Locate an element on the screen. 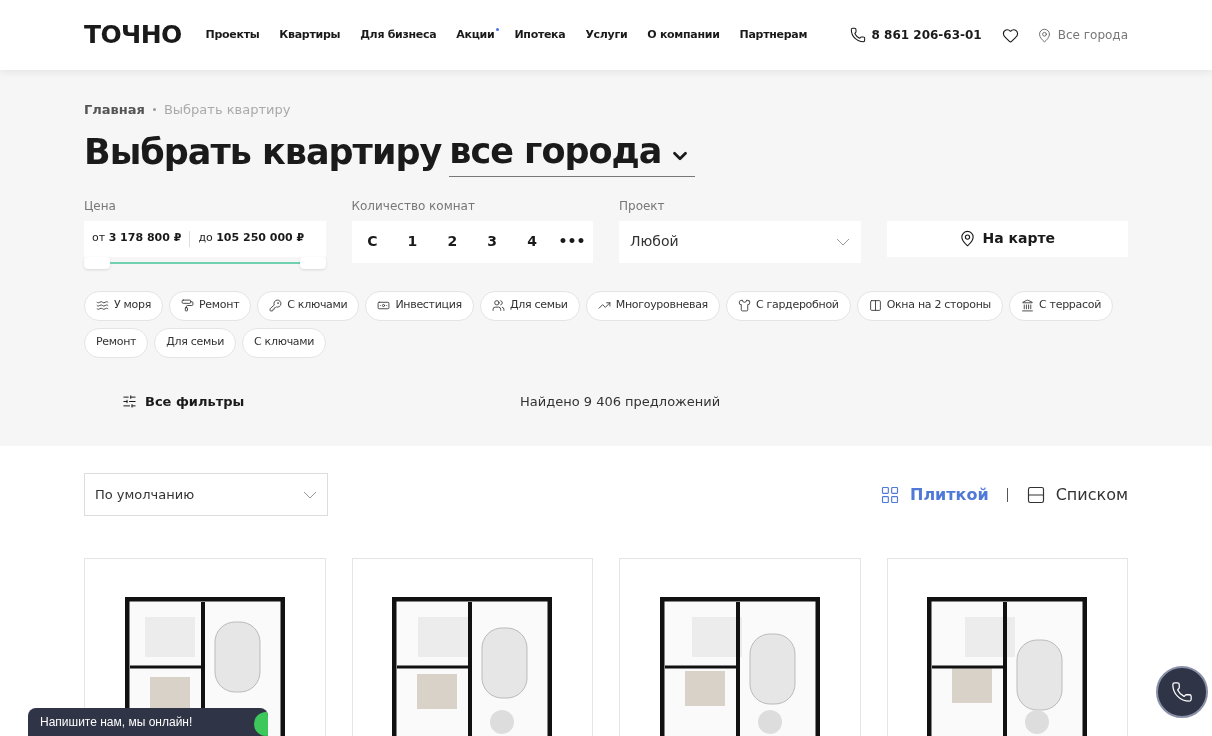  filter-label: Проект is located at coordinates (642, 206).